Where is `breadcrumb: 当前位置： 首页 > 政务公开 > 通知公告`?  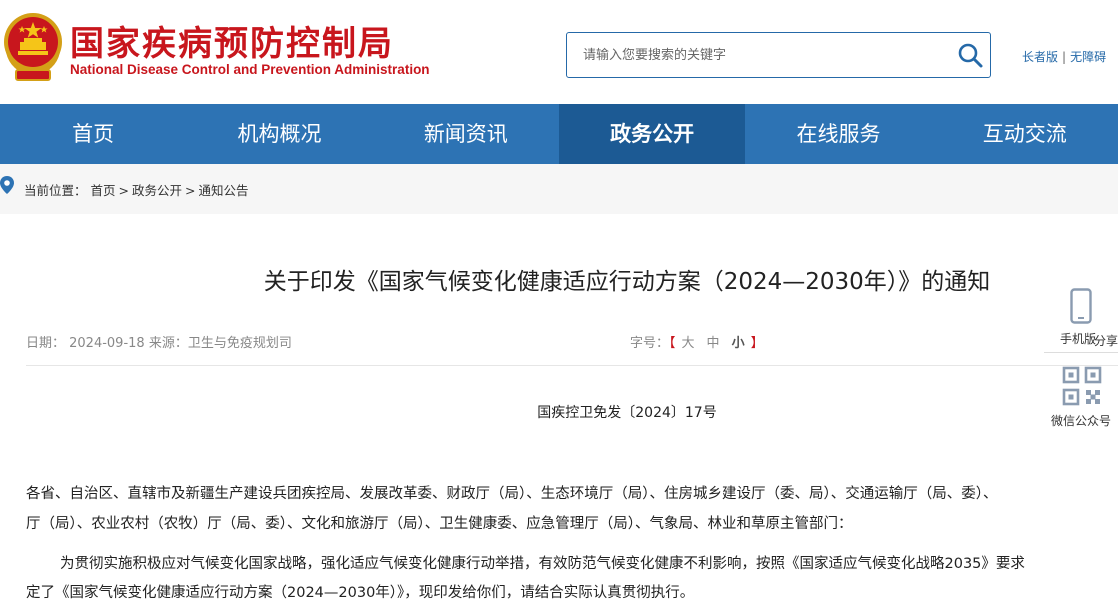
breadcrumb: 当前位置： 首页 > 政务公开 > 通知公告 is located at coordinates (559, 189).